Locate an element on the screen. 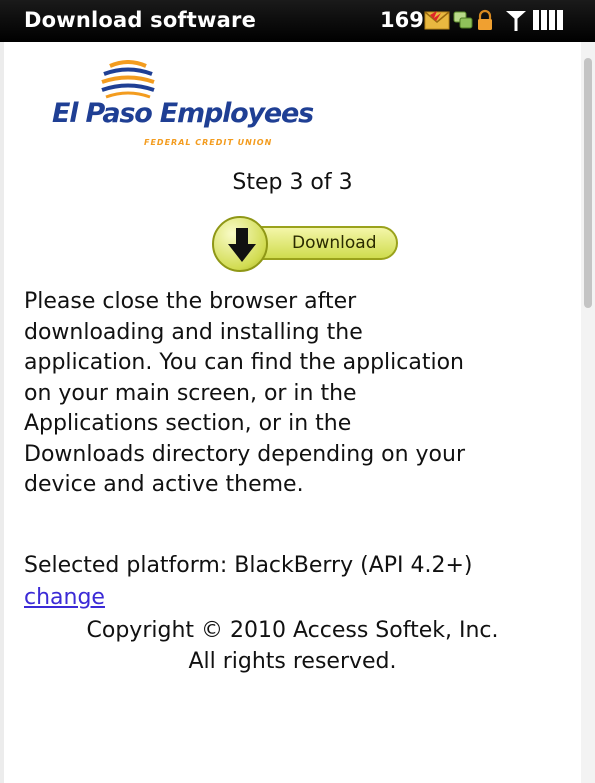 The height and width of the screenshot is (783, 595). instructions-line: Please close the browser after is located at coordinates (190, 301).